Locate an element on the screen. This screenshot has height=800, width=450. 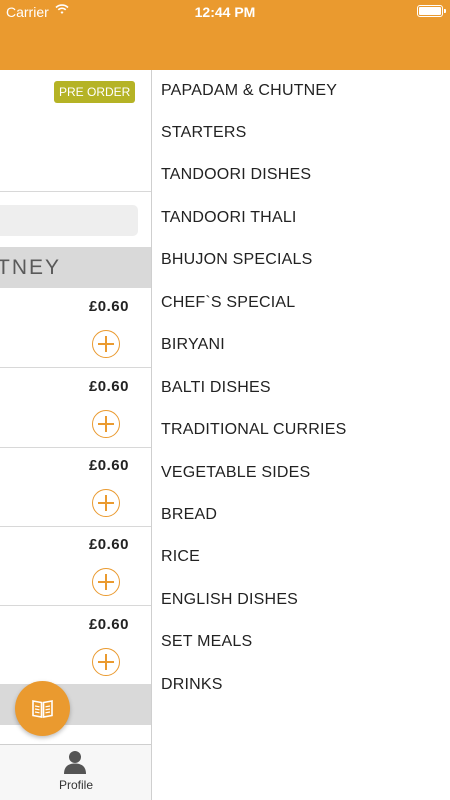
status-bar: Carrier 12:44 PM is located at coordinates (225, 11).